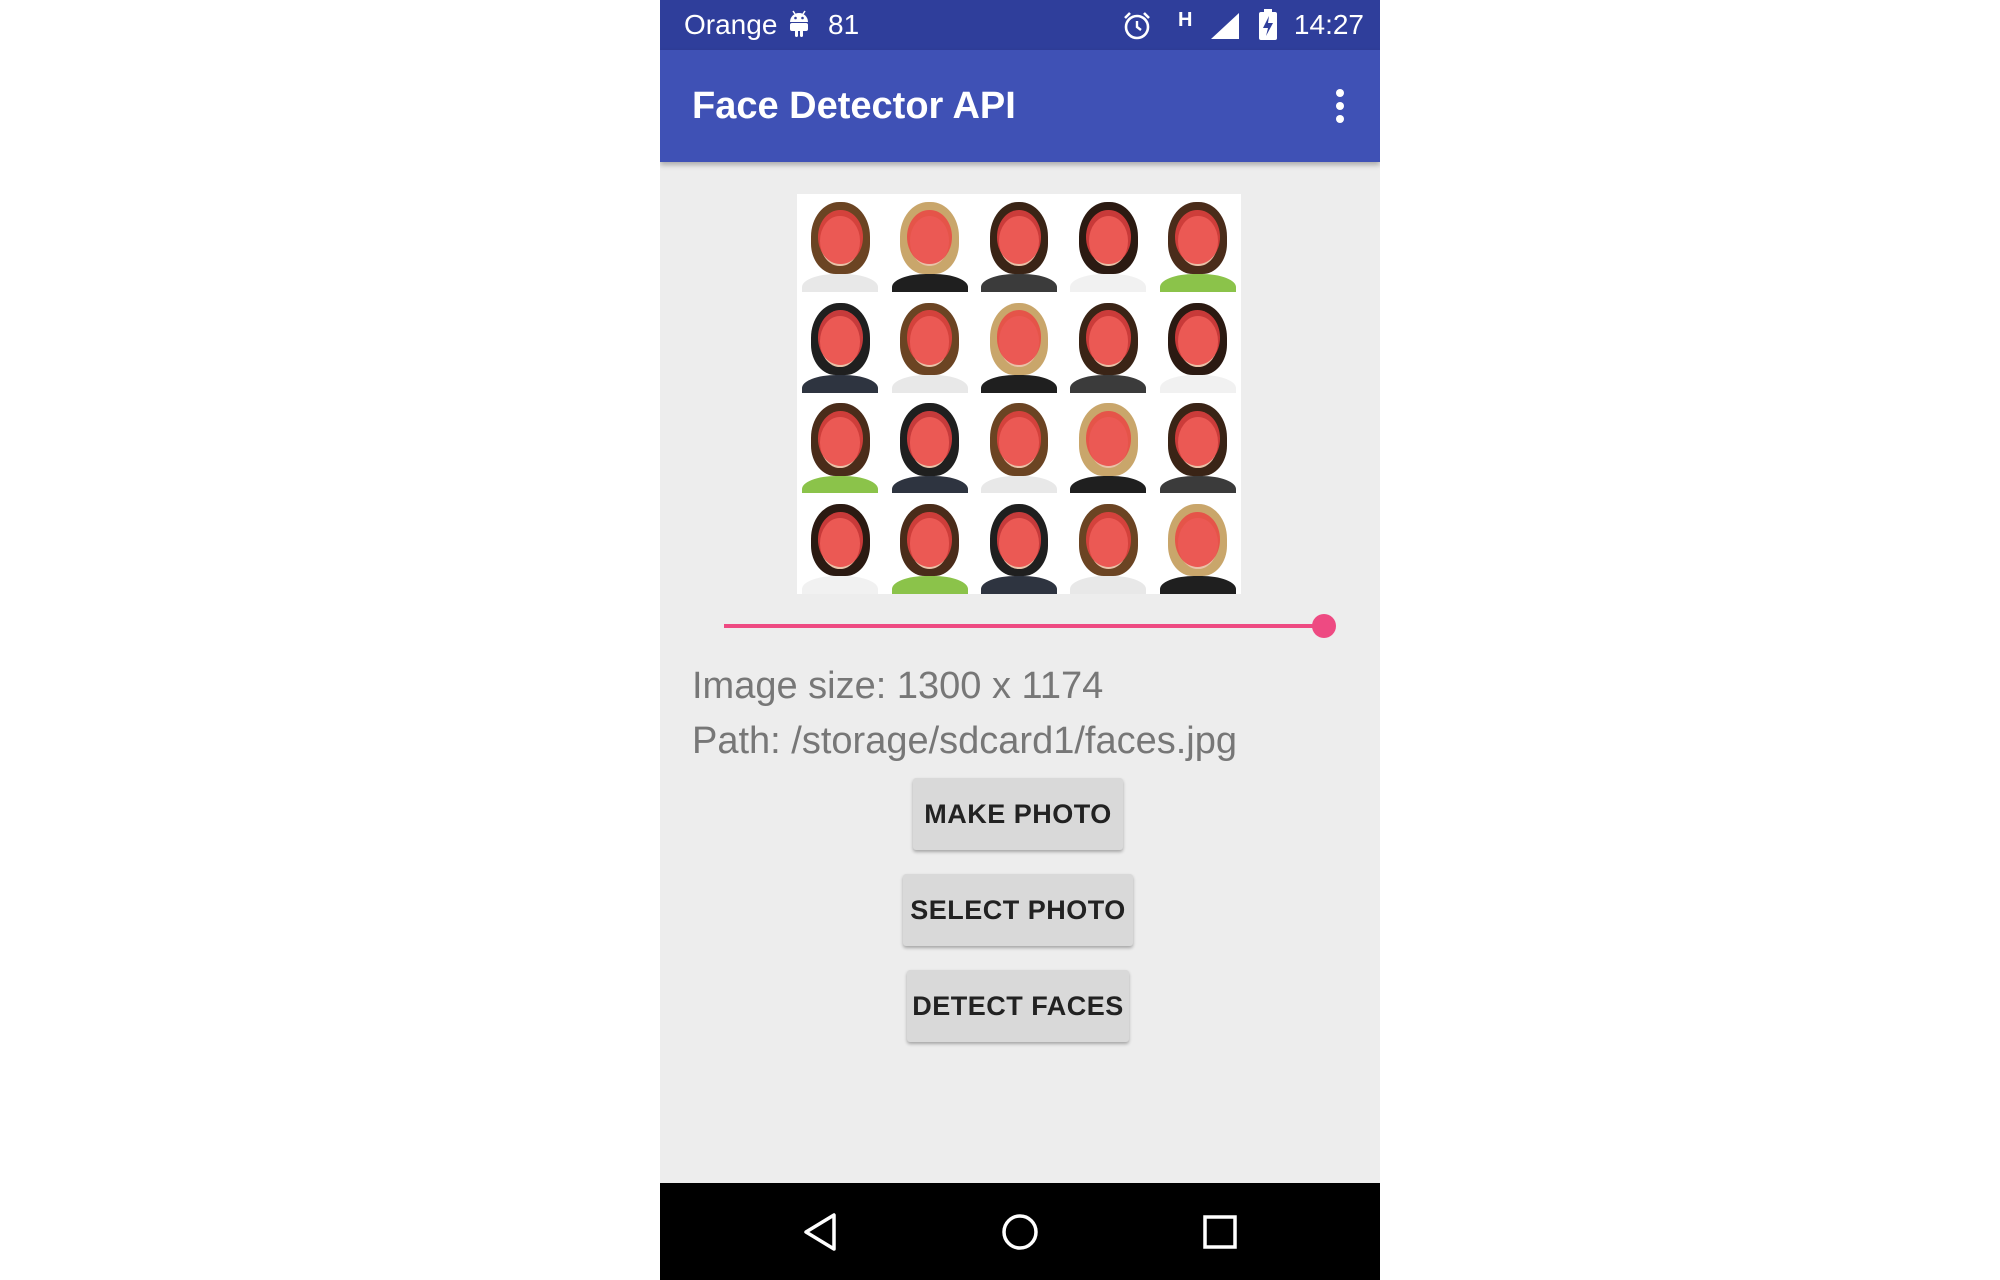 This screenshot has height=1280, width=2000. Describe the element at coordinates (1137, 28) in the screenshot. I see `alarm-icon` at that location.